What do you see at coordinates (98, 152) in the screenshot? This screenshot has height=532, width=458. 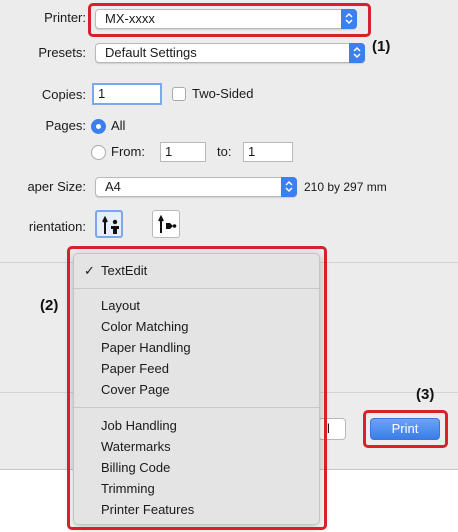 I see `pages-from-radio` at bounding box center [98, 152].